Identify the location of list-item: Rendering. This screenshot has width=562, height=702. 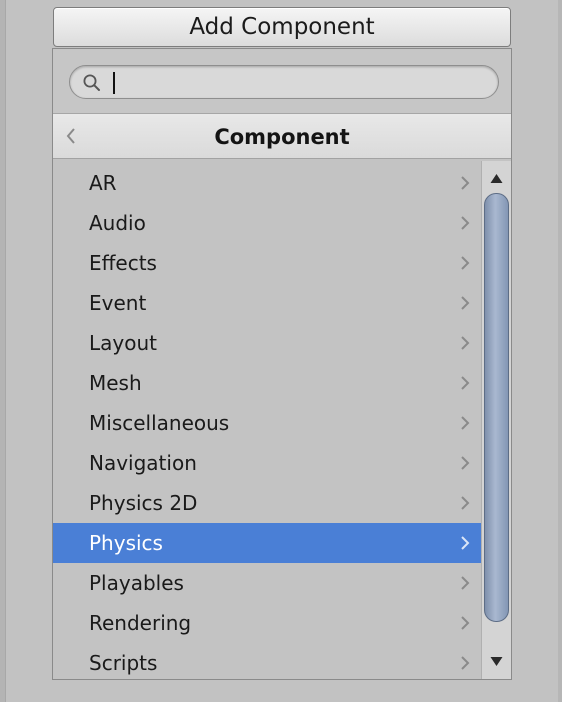
(267, 623).